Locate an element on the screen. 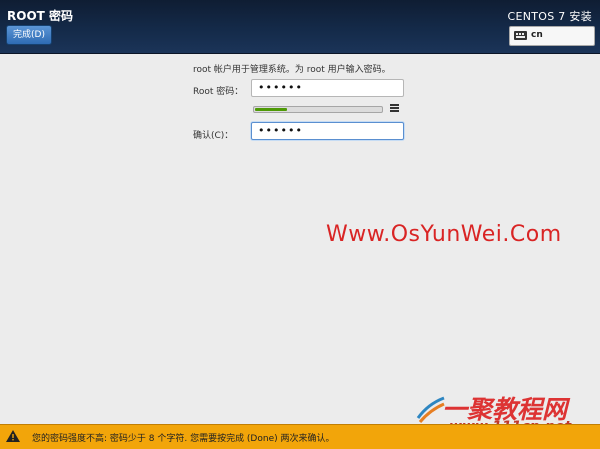 The height and width of the screenshot is (449, 600). instruction-text: root 帐户用于管理系统。为 root 用户输入密码。 is located at coordinates (292, 70).